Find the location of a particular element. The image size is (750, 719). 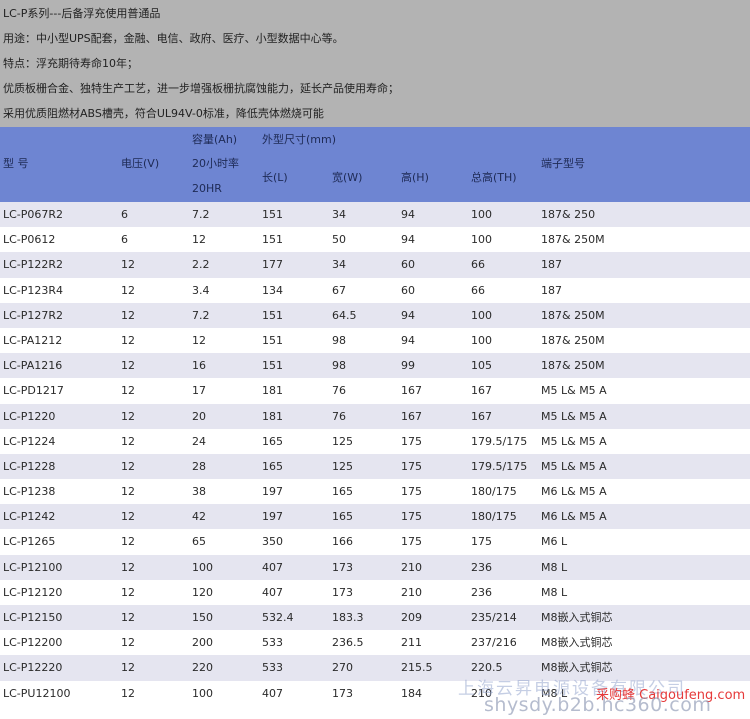

cell-total-height: 175 is located at coordinates (481, 542).